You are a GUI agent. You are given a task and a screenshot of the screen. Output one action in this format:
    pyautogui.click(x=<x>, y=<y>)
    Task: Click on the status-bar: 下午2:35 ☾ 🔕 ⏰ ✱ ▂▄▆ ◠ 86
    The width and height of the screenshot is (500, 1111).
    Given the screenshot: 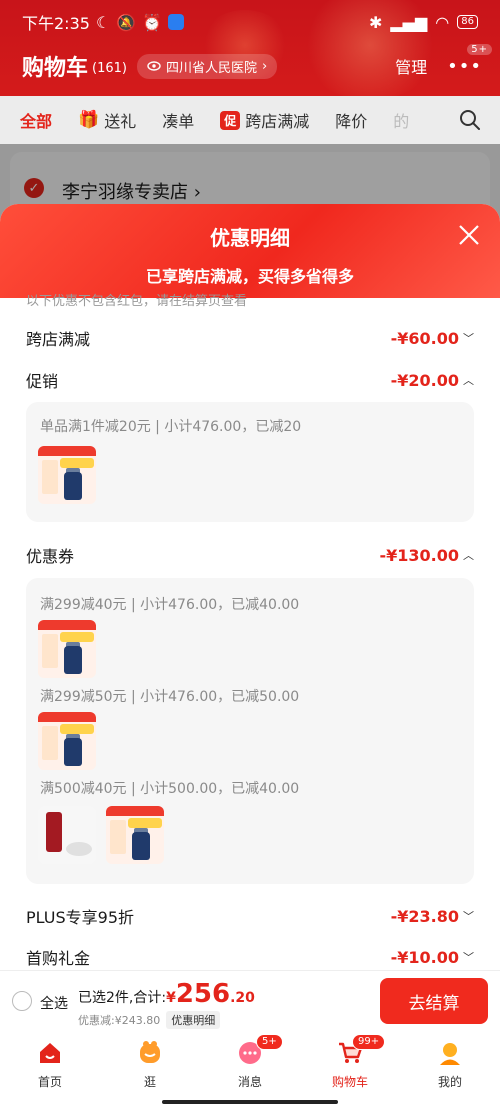 What is the action you would take?
    pyautogui.click(x=250, y=22)
    